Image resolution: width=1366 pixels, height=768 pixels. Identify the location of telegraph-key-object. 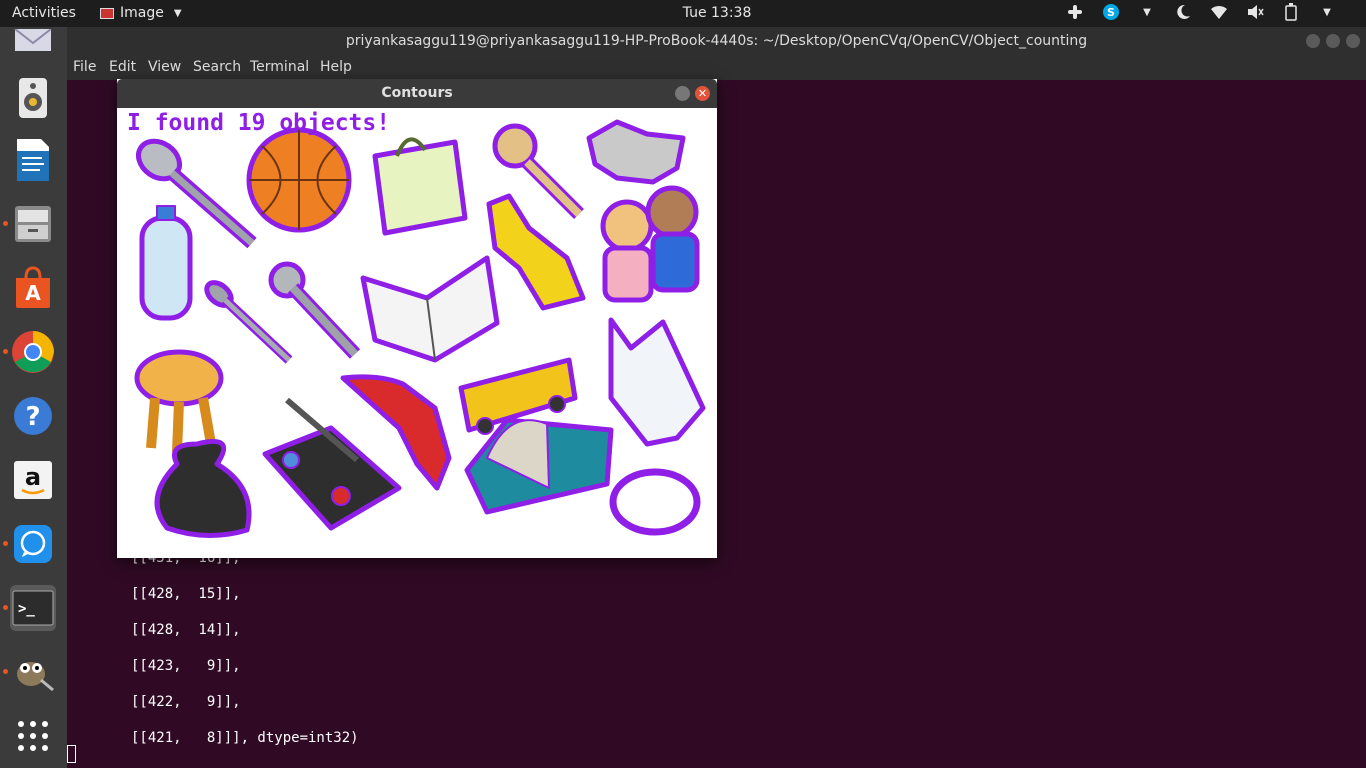
(332, 464).